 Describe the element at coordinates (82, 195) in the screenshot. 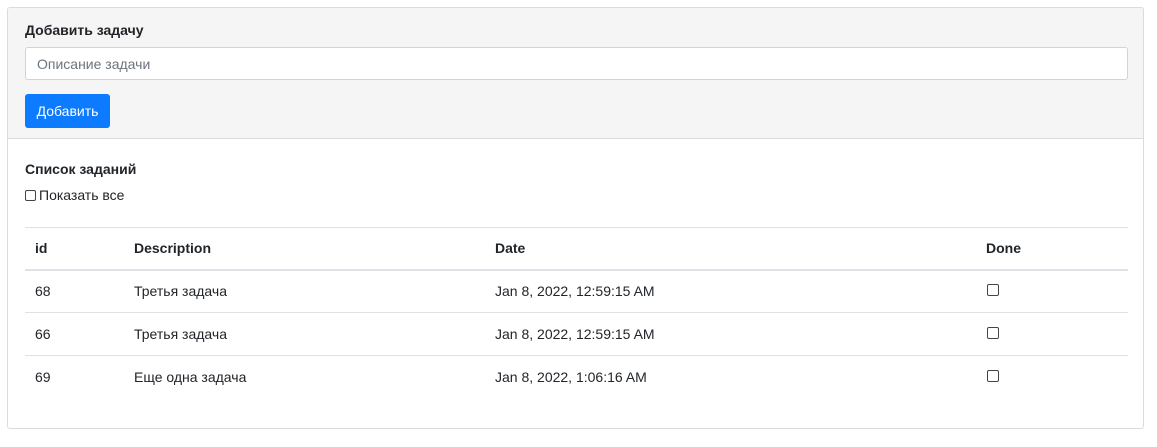

I see `show-all-label: Показать все` at that location.